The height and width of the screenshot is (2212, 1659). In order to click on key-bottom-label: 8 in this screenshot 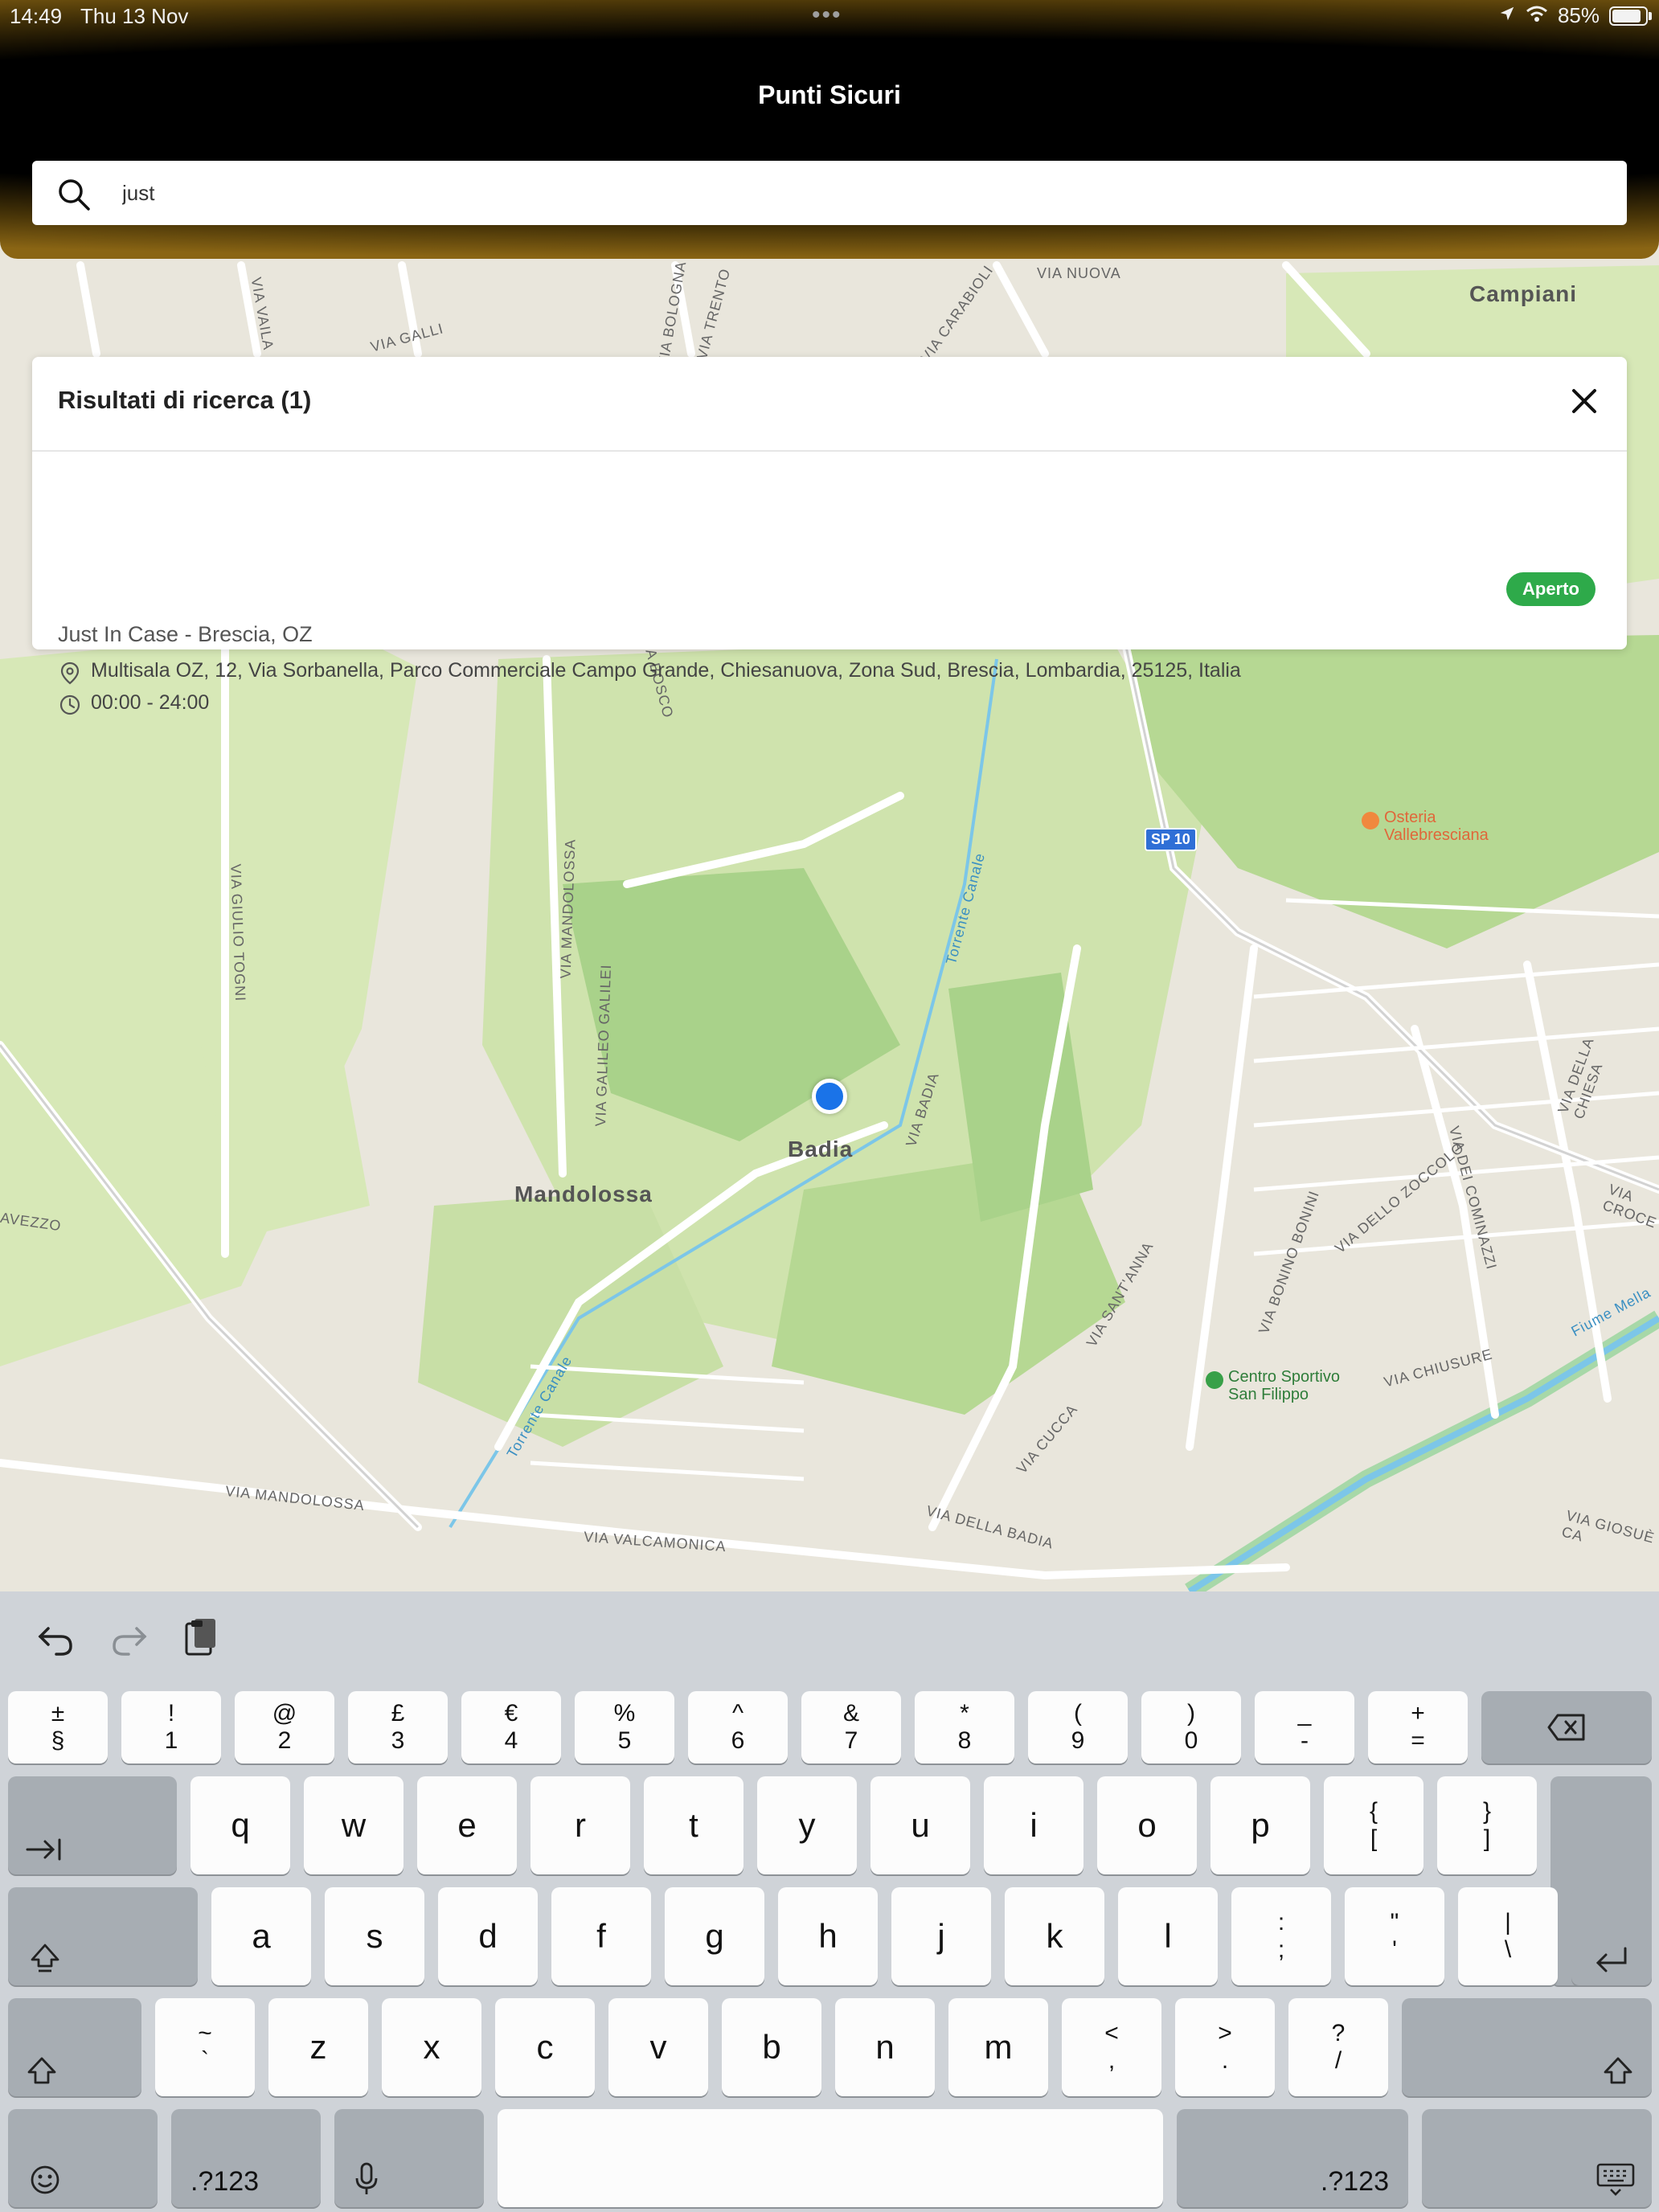, I will do `click(964, 1741)`.